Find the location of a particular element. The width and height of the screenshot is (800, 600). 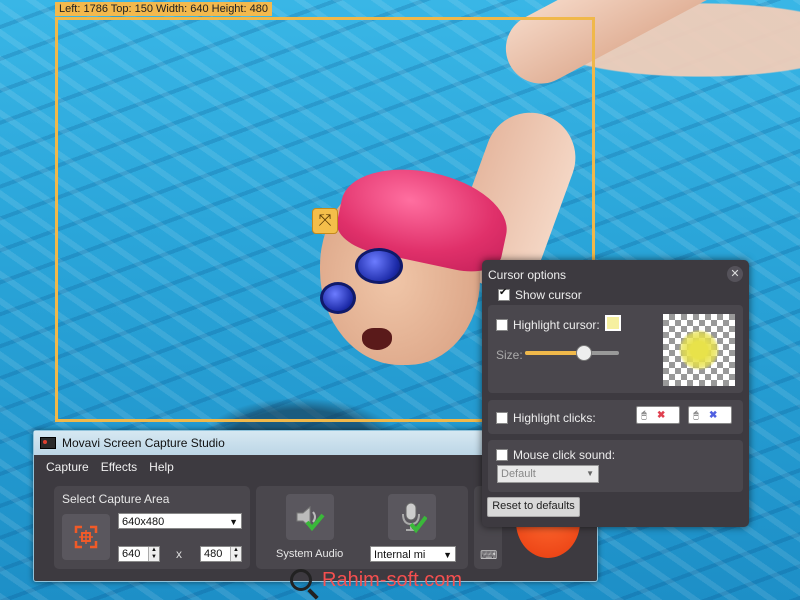

system-audio-button is located at coordinates (310, 517).